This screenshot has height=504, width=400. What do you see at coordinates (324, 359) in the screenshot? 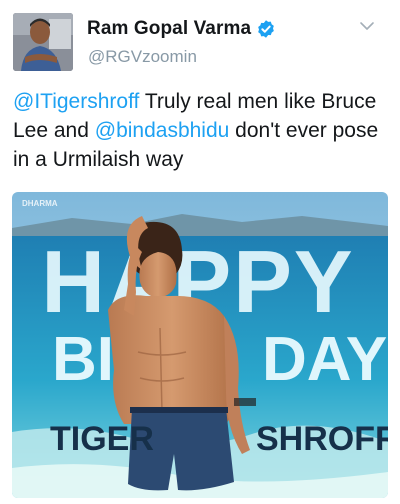
I see `headline-day: DAY` at bounding box center [324, 359].